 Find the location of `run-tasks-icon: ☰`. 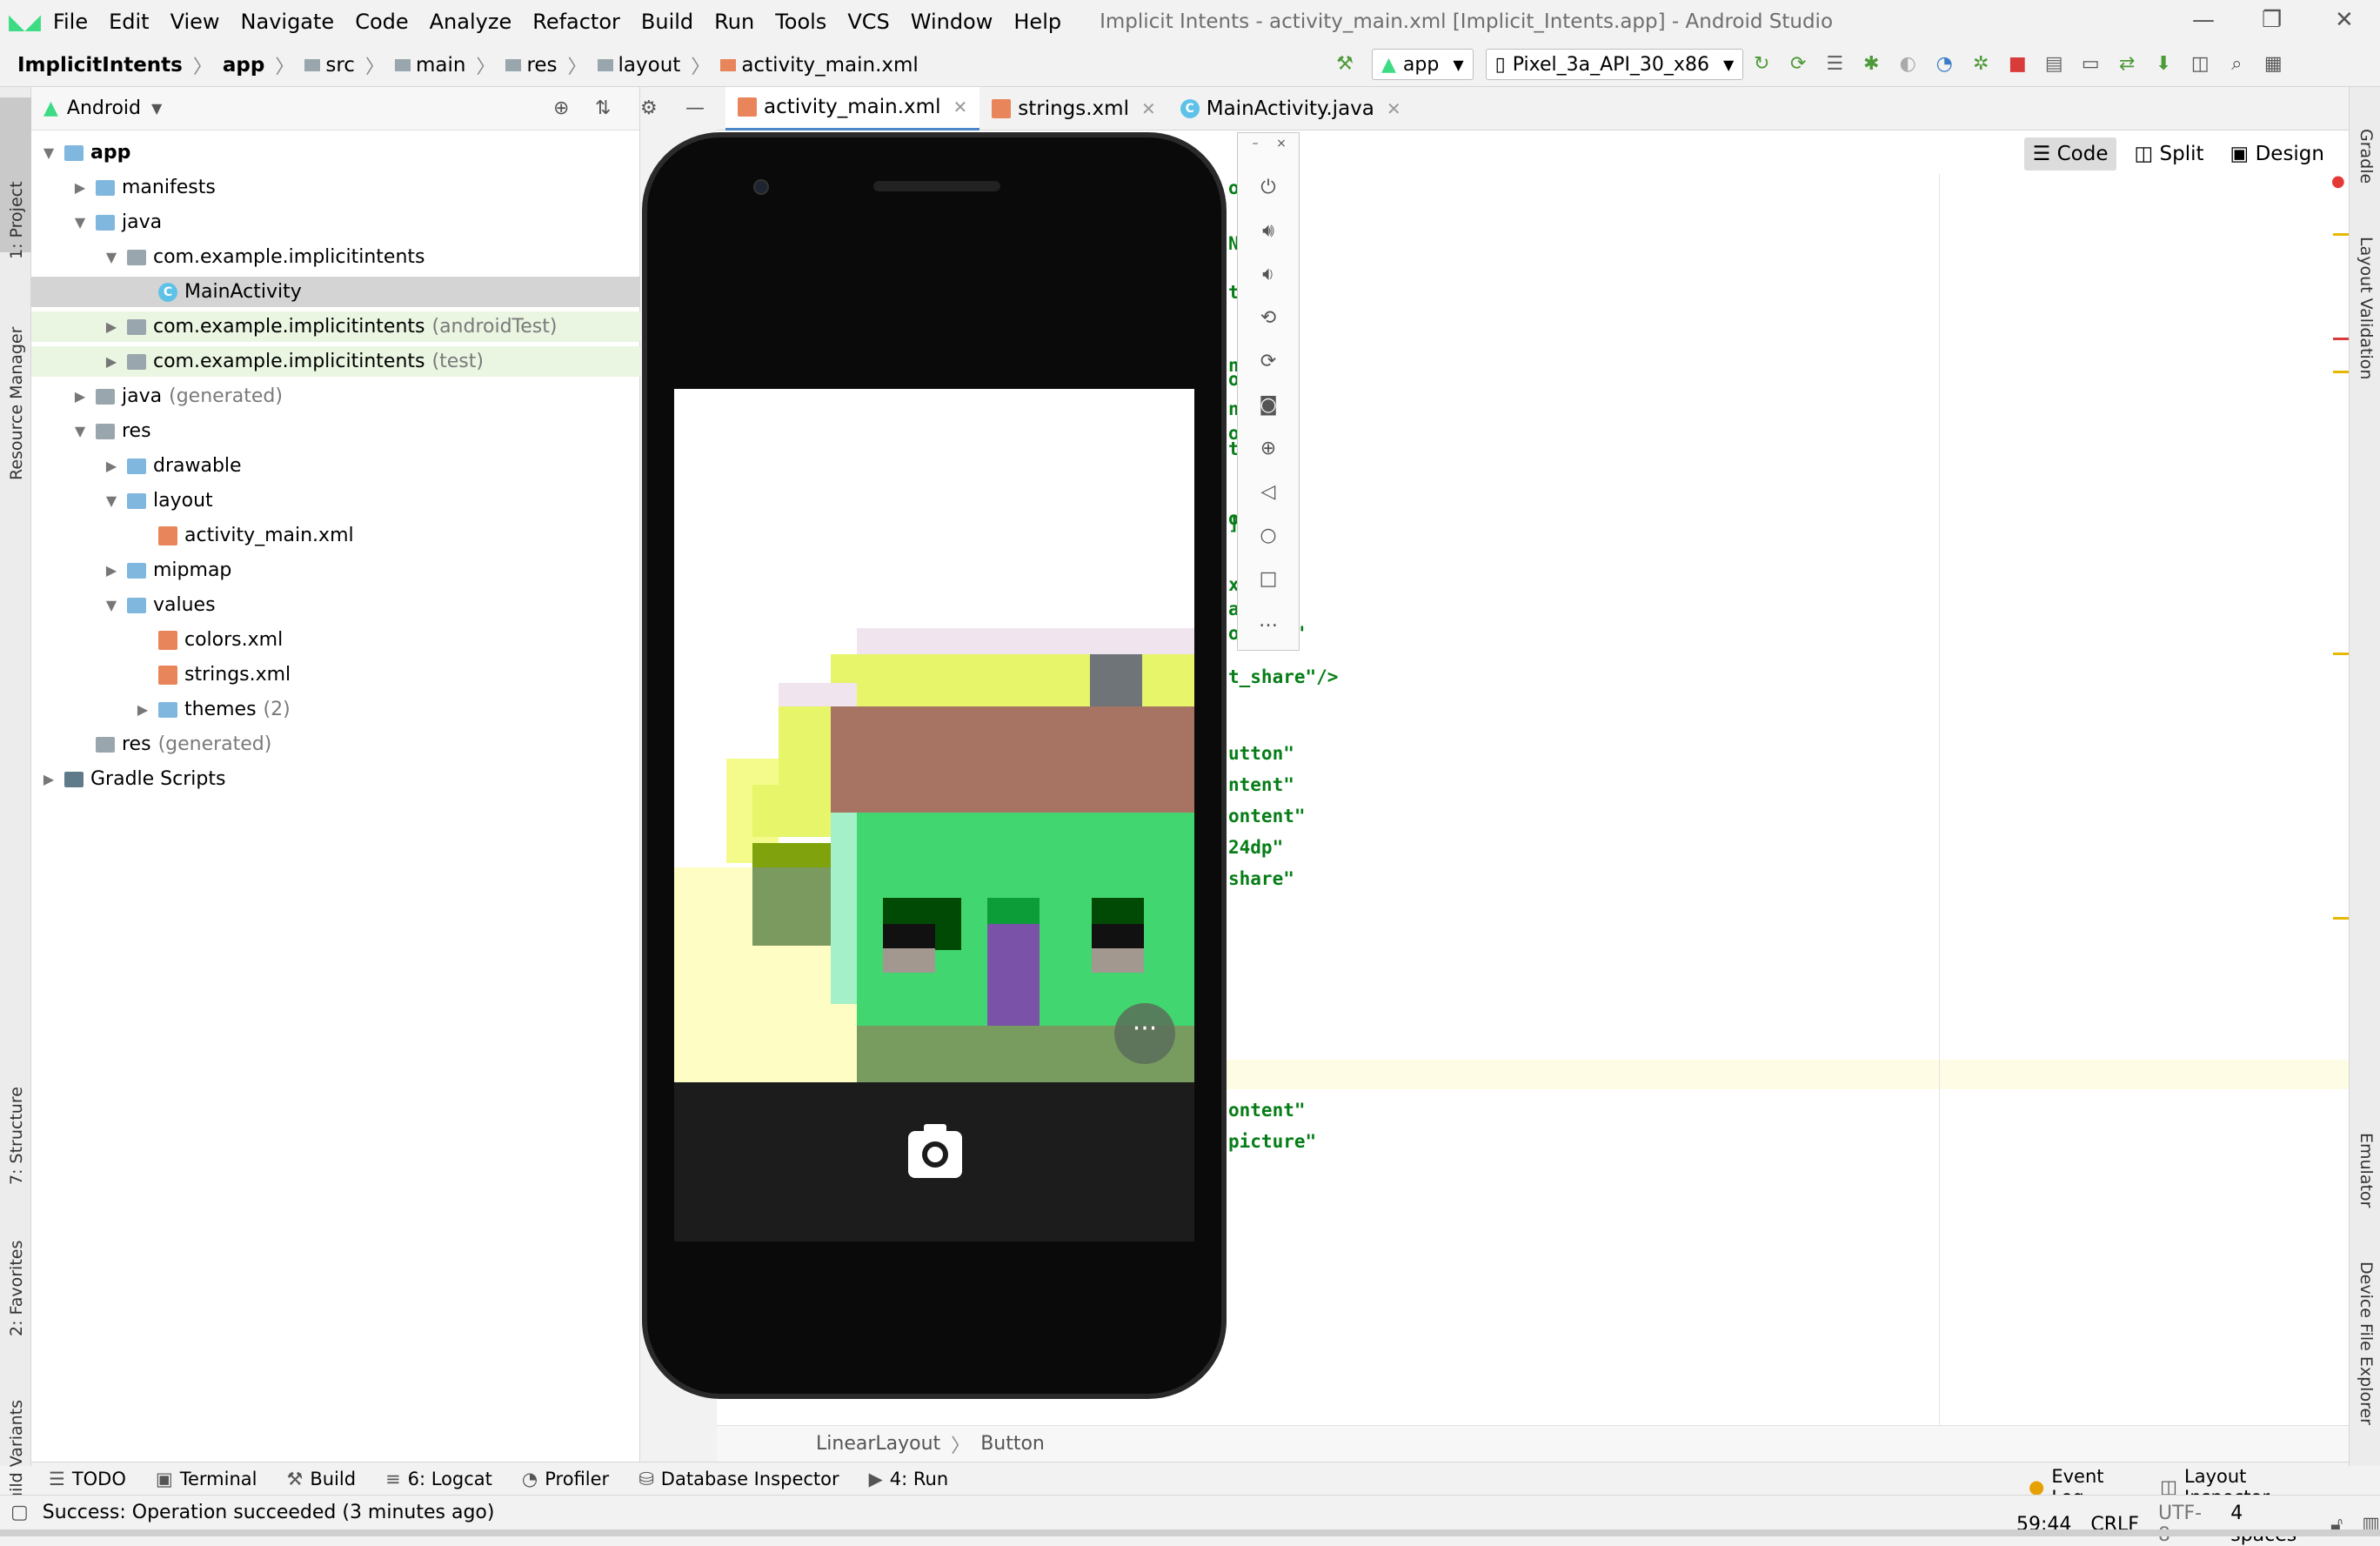

run-tasks-icon: ☰ is located at coordinates (1834, 64).